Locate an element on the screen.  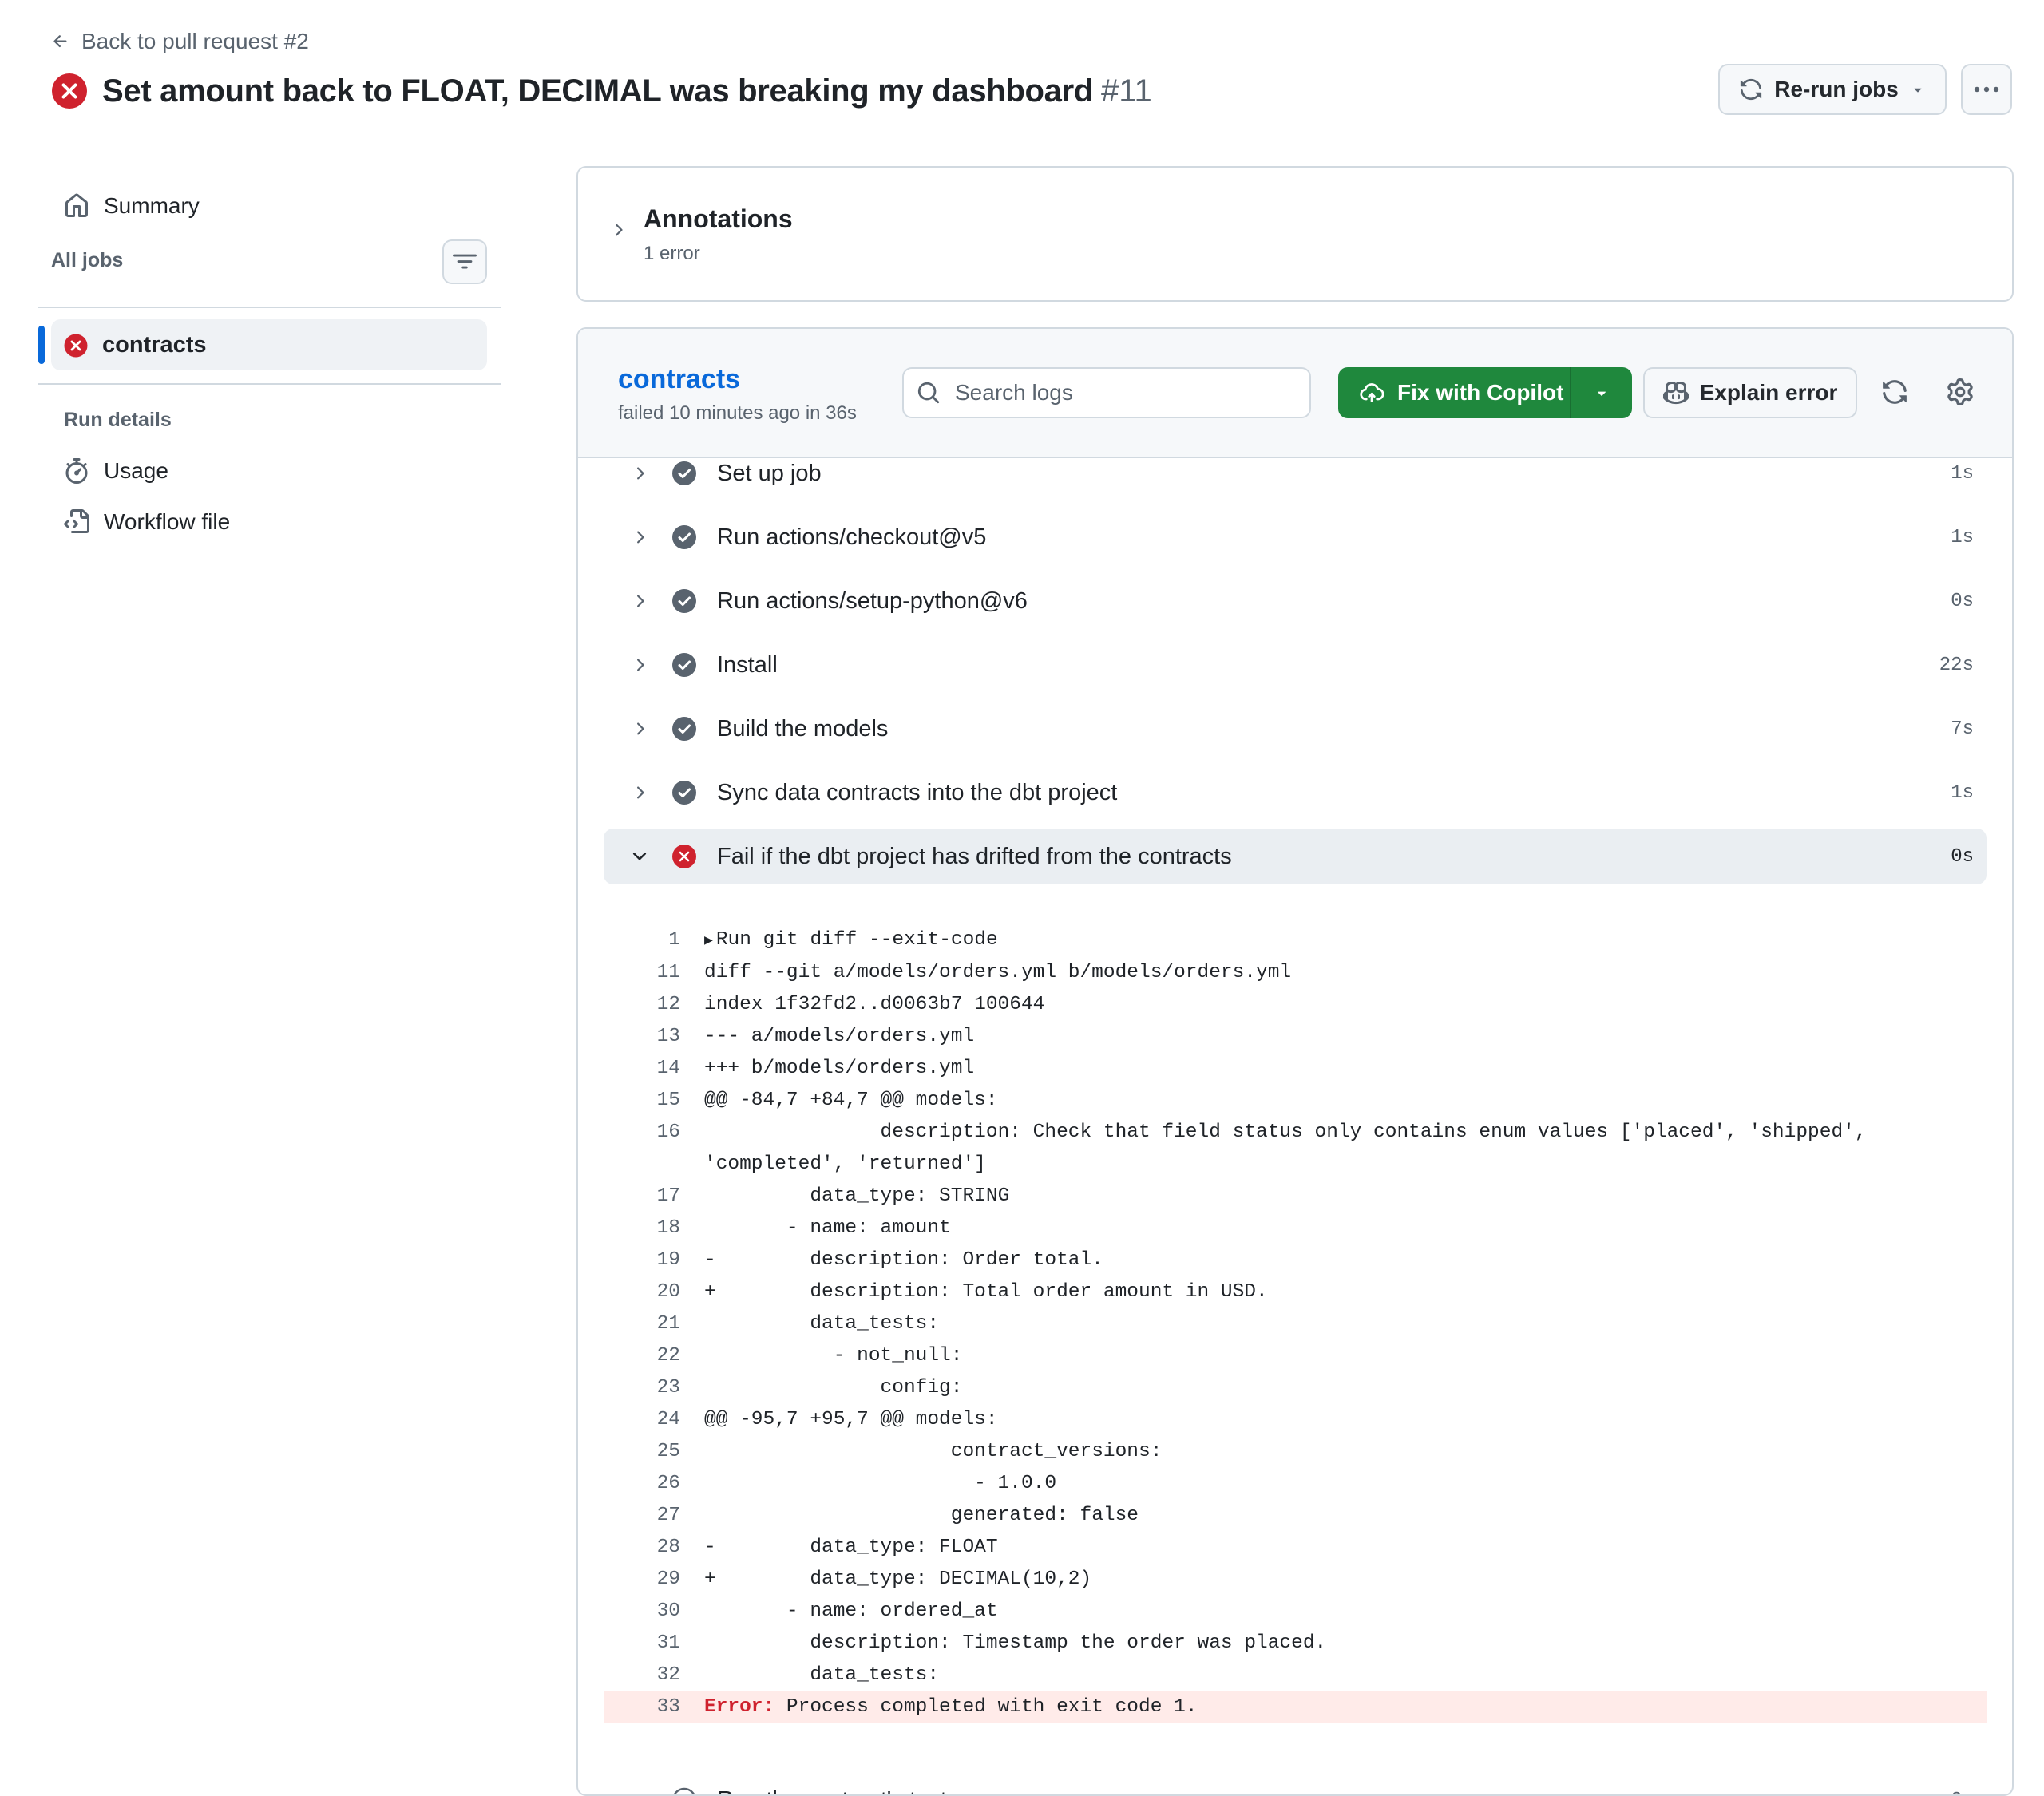
line-number: 16 is located at coordinates (642, 1149).